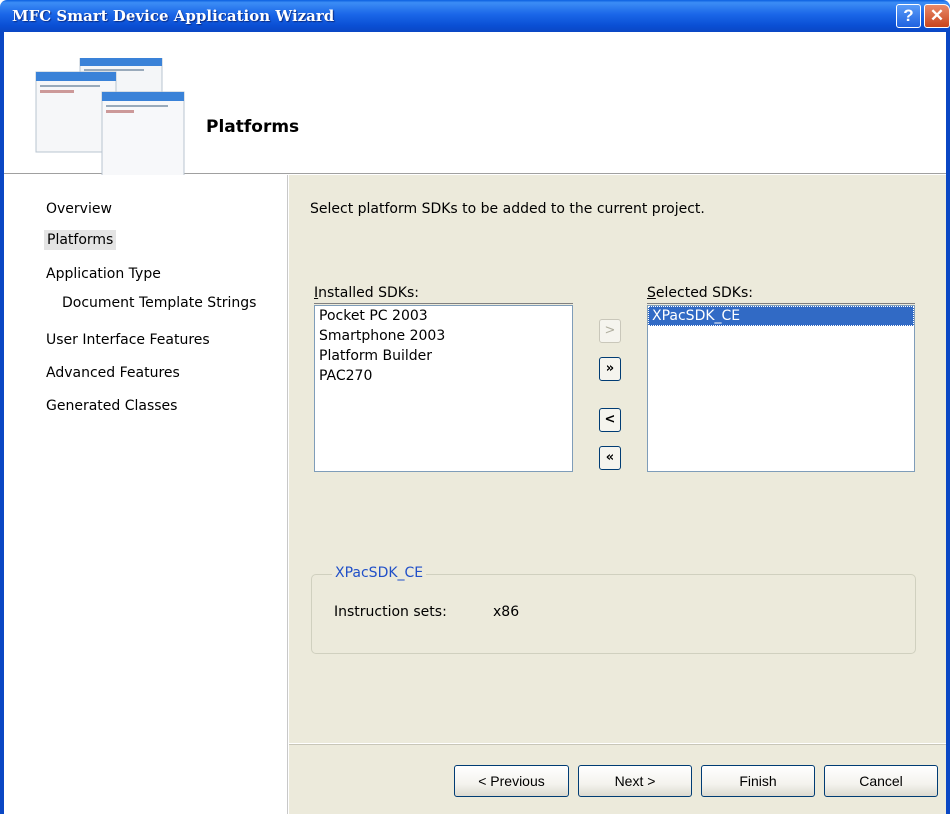 Image resolution: width=950 pixels, height=814 pixels. Describe the element at coordinates (111, 406) in the screenshot. I see `nav-item-generated-classes: Generated Classes` at that location.